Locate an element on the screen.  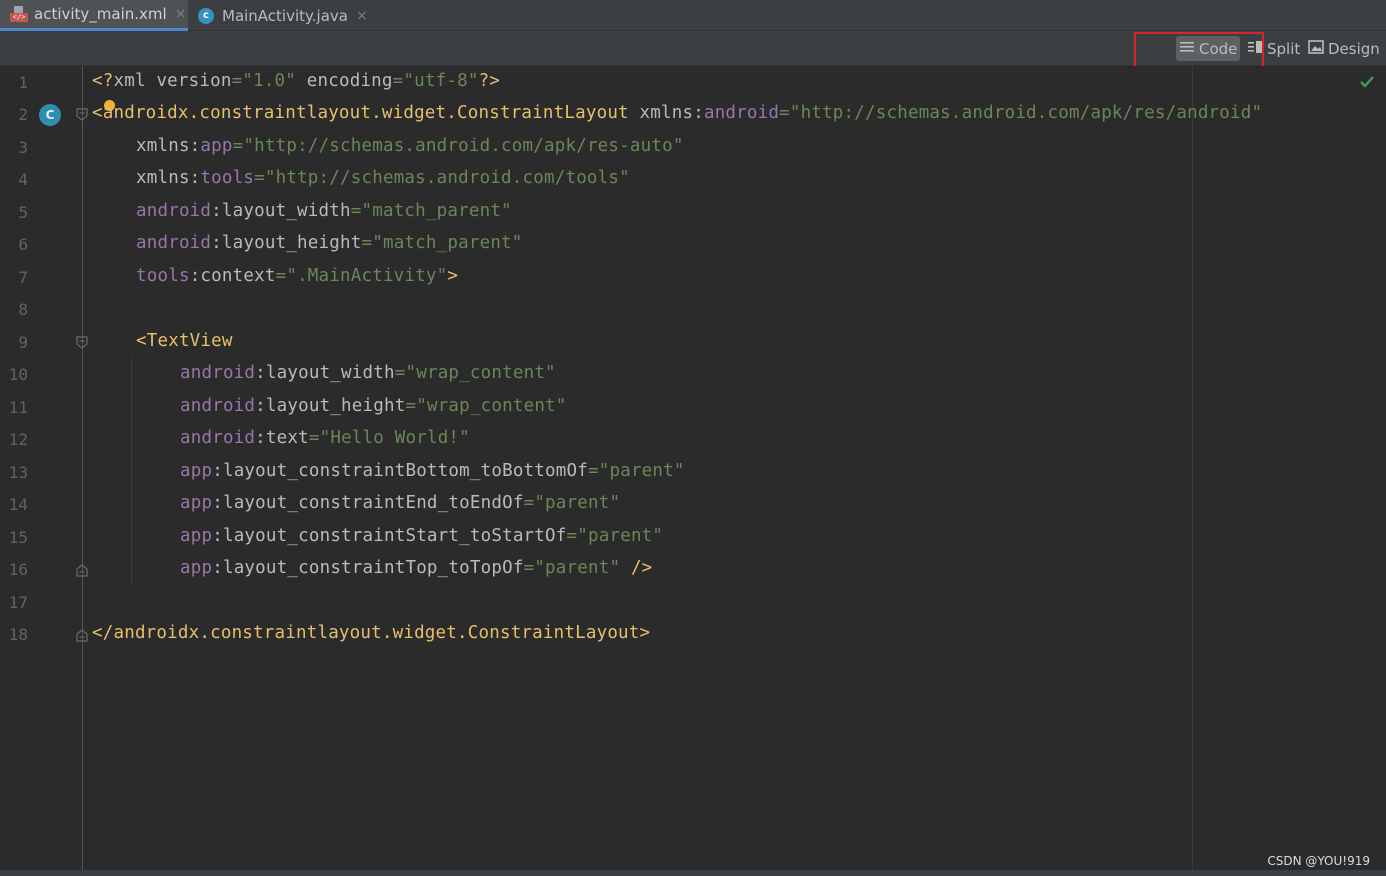
code-line: android:layout_width="match_parent" is located at coordinates (324, 211).